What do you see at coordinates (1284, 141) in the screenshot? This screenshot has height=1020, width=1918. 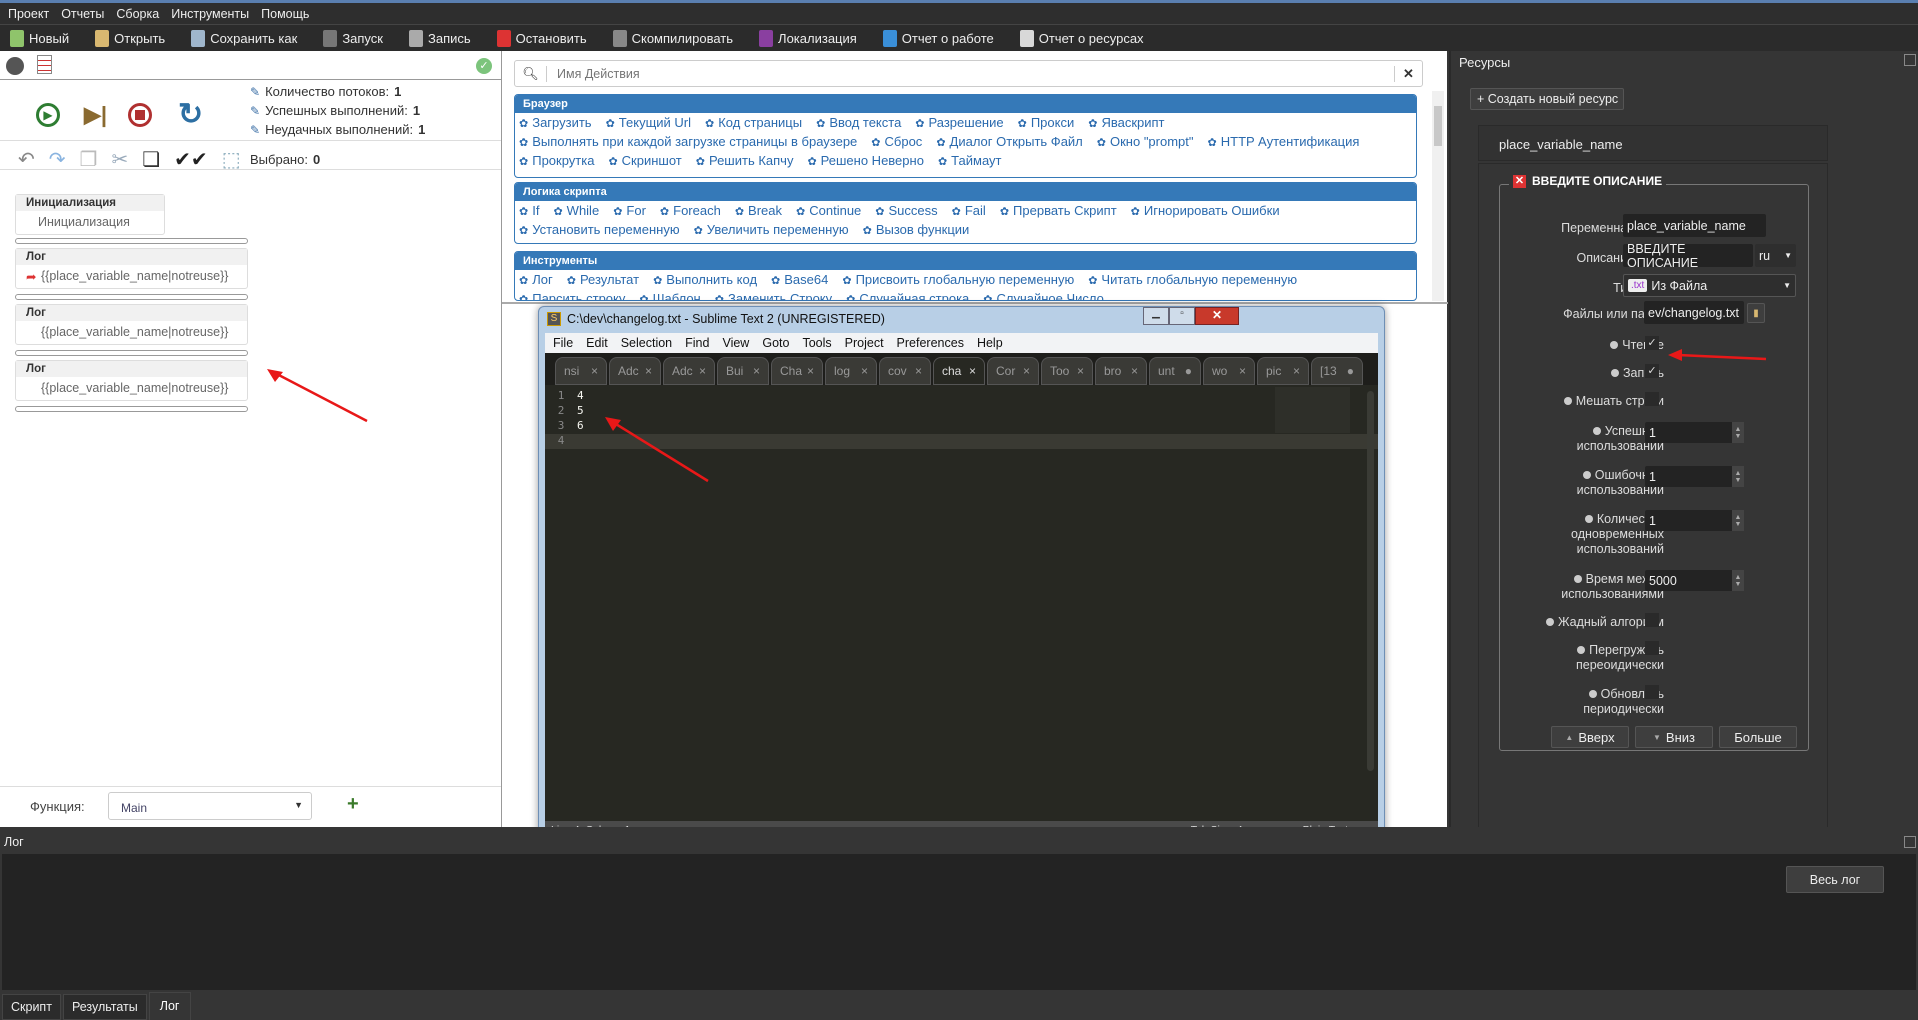 I see `action-item: HTTP Аутентификация` at bounding box center [1284, 141].